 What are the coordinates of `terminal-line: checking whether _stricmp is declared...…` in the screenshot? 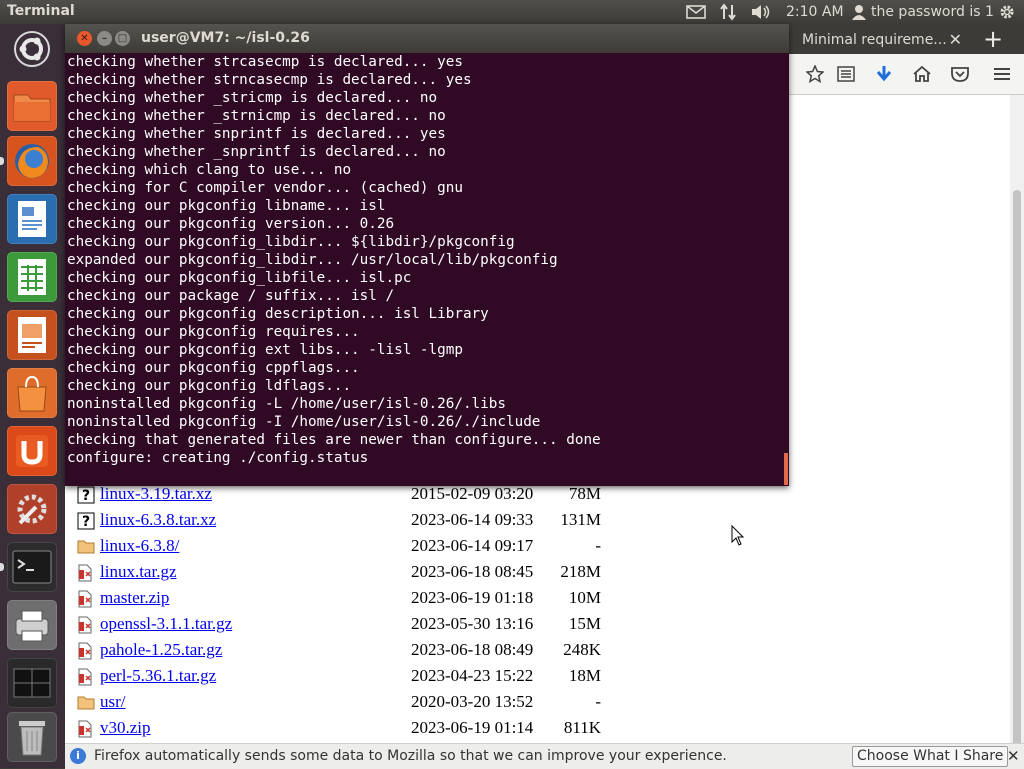 It's located at (252, 98).